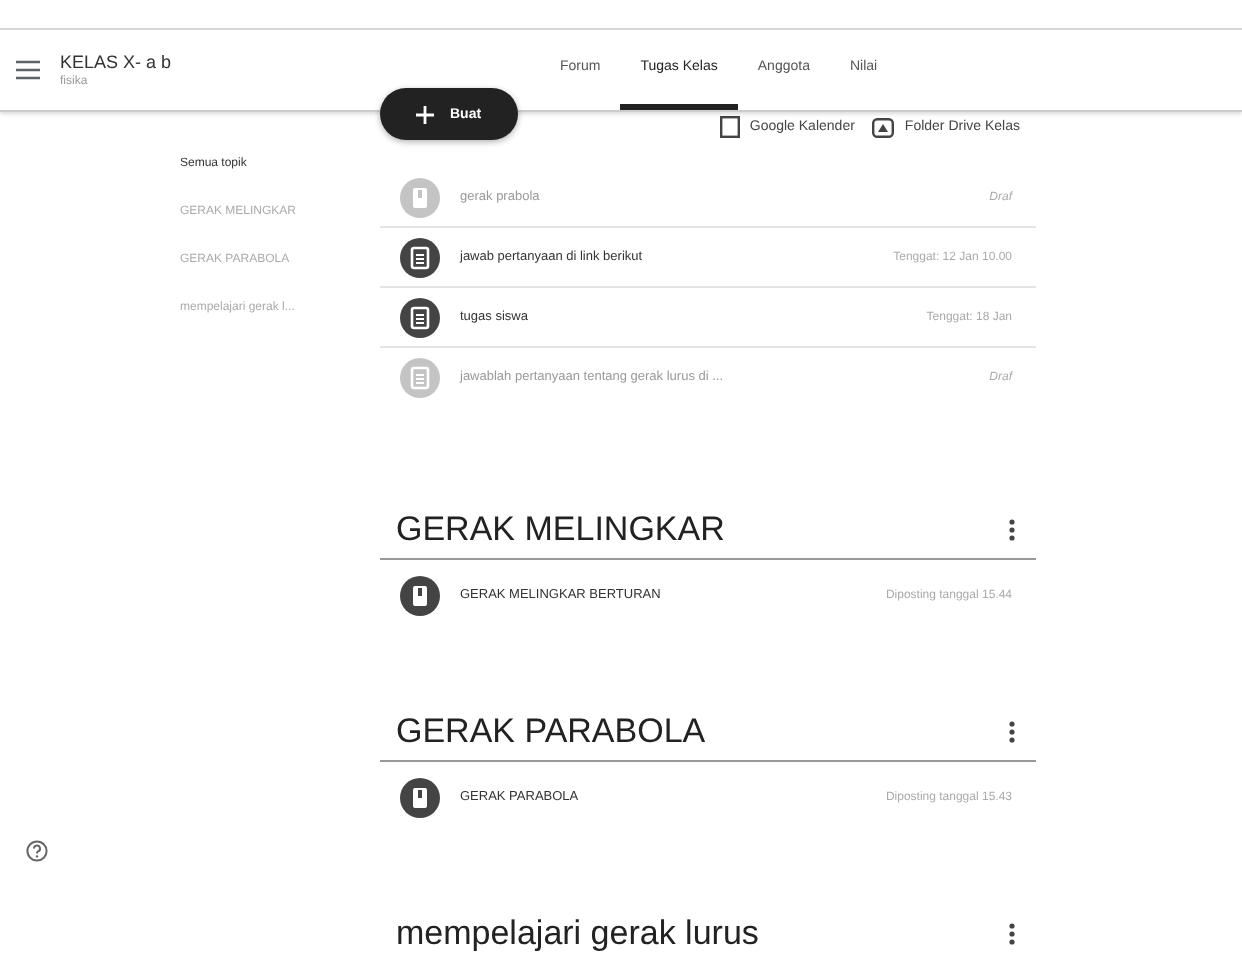 This screenshot has height=966, width=1242. I want to click on plus-icon, so click(425, 114).